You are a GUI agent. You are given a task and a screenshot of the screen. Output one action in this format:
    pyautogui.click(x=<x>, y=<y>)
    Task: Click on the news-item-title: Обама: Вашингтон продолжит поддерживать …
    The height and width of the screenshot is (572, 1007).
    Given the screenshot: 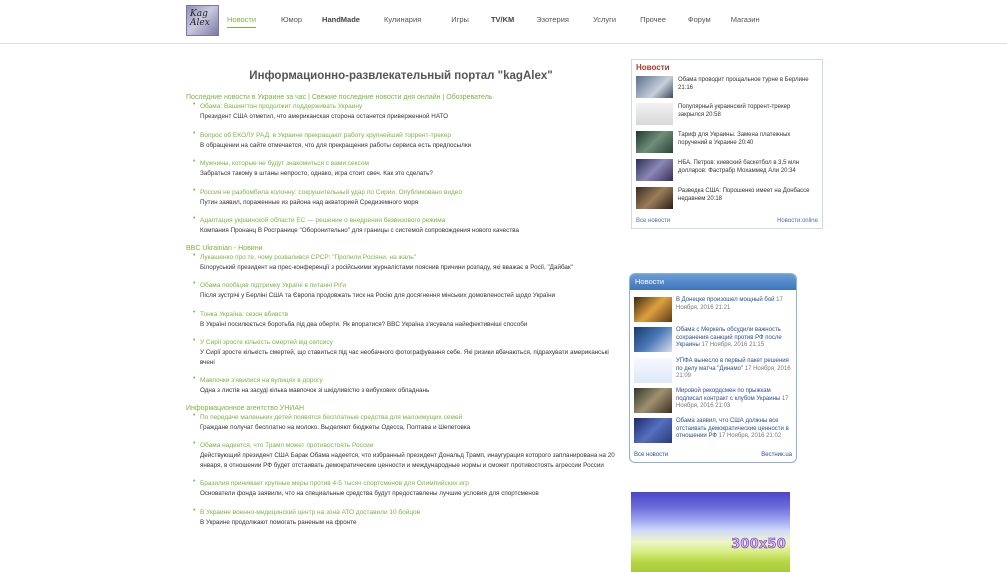 What is the action you would take?
    pyautogui.click(x=408, y=106)
    